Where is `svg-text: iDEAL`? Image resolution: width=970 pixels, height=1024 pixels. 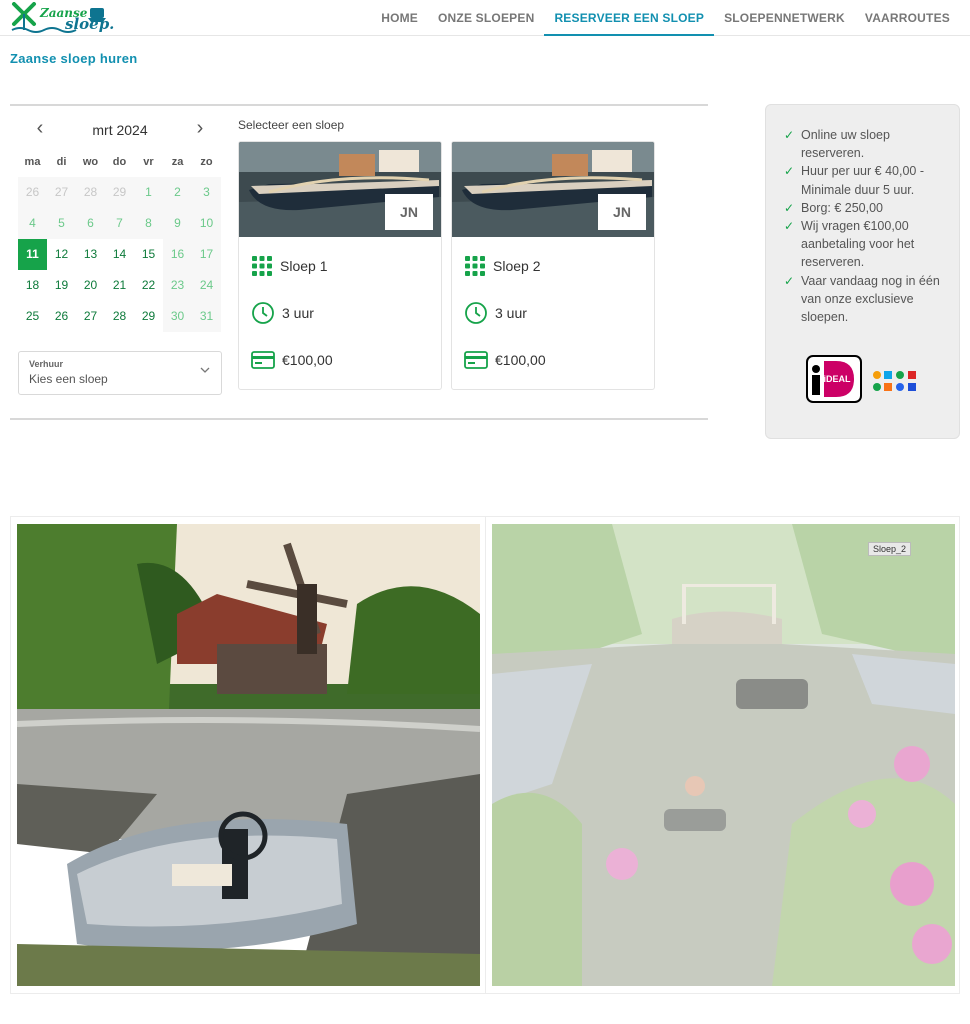 svg-text: iDEAL is located at coordinates (838, 379).